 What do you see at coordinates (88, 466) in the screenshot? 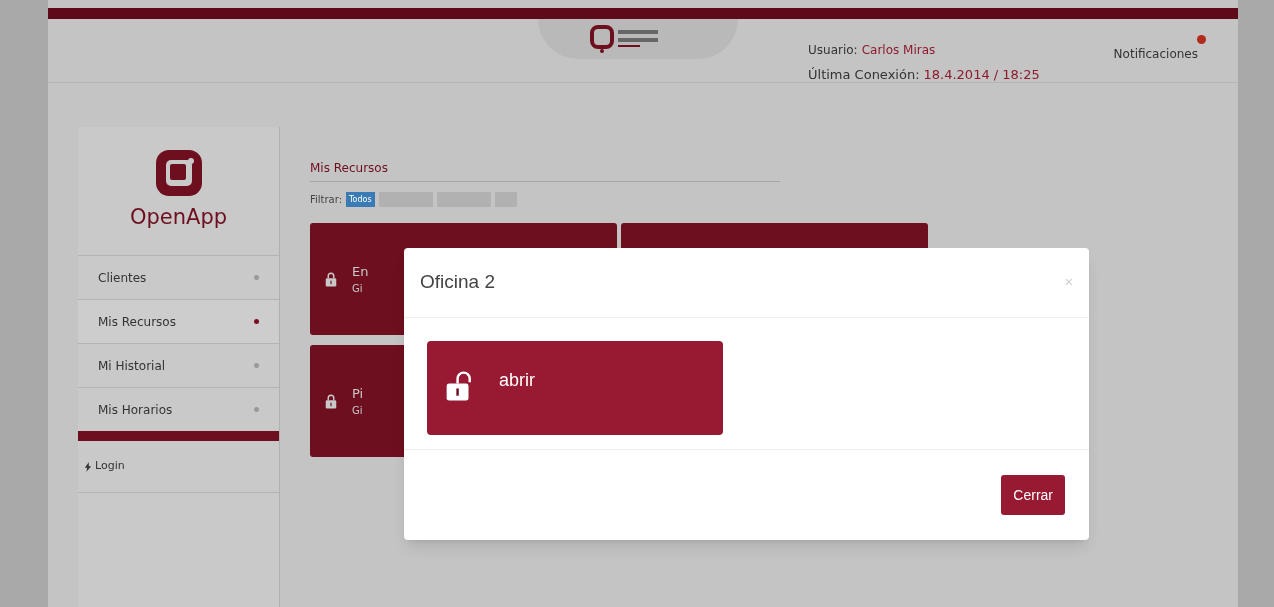
I see `lightning-icon` at bounding box center [88, 466].